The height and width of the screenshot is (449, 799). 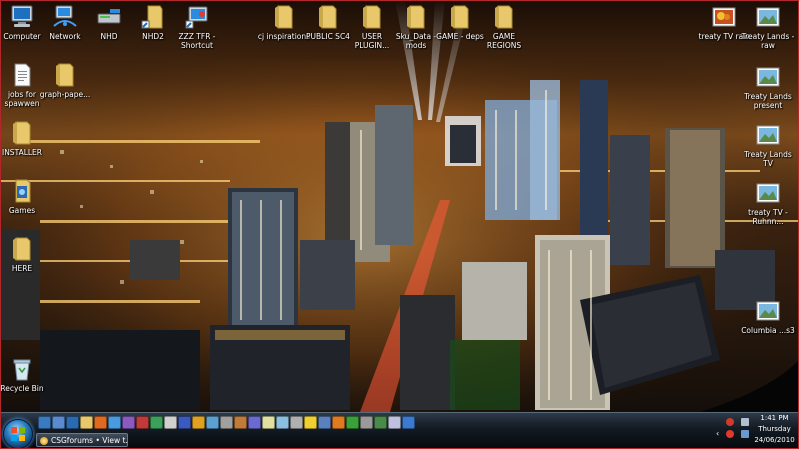 I want to click on volume-icon, so click(x=745, y=422).